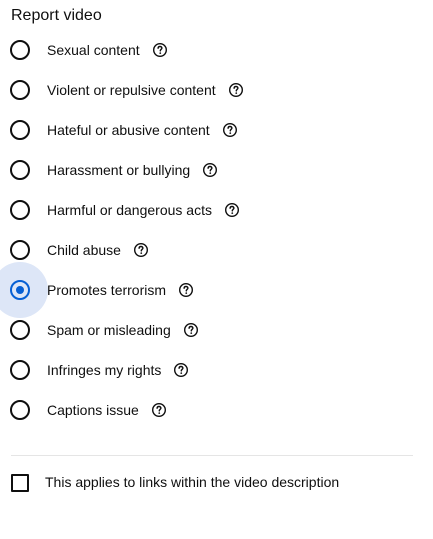  I want to click on links-checkbox, so click(20, 483).